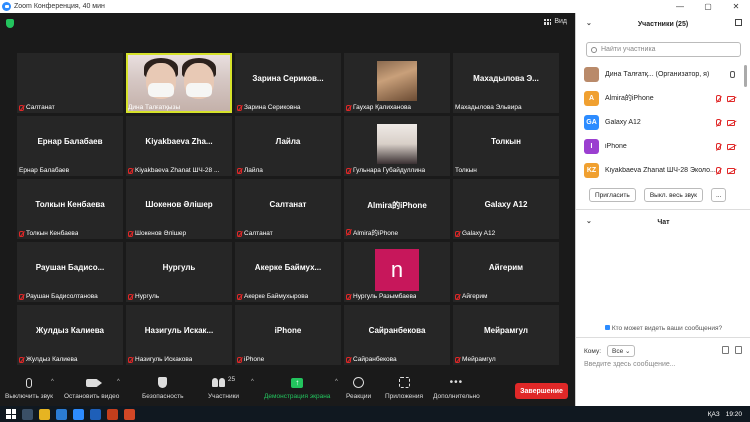  What do you see at coordinates (541, 391) in the screenshot?
I see `end-meeting-button: Завершение` at bounding box center [541, 391].